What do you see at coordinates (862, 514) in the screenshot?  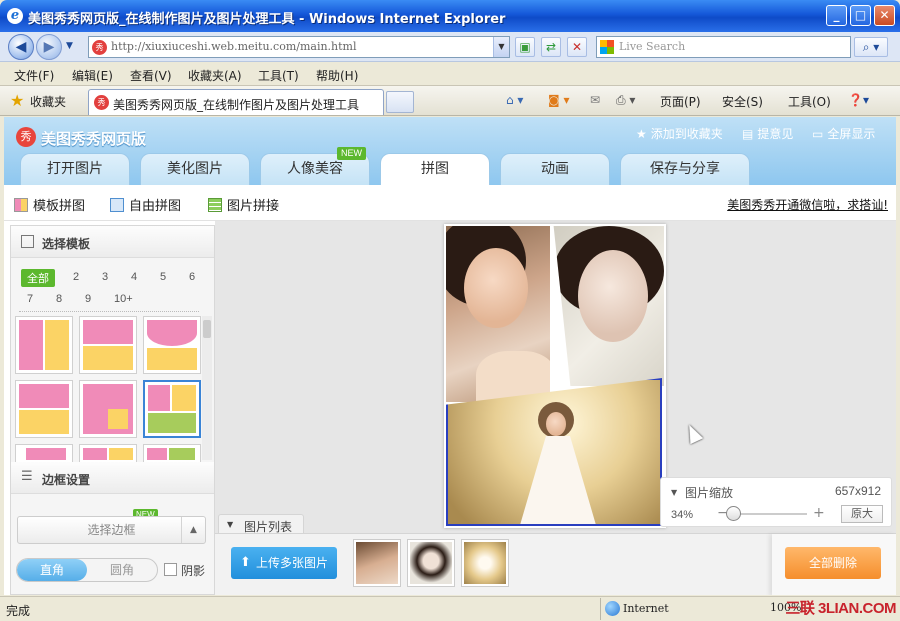 I see `original-size-button: 原大` at bounding box center [862, 514].